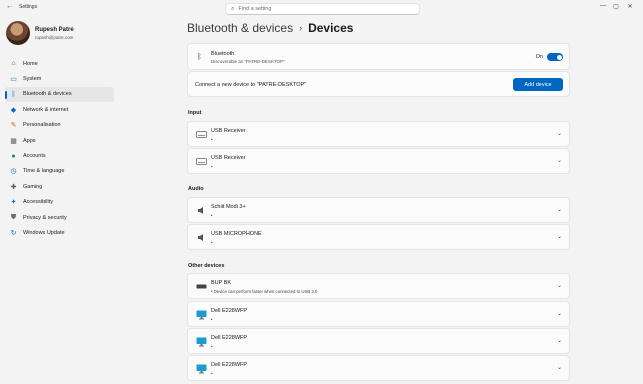 This screenshot has width=643, height=384. Describe the element at coordinates (59, 63) in the screenshot. I see `sidebar-item: ⌂ Home` at that location.